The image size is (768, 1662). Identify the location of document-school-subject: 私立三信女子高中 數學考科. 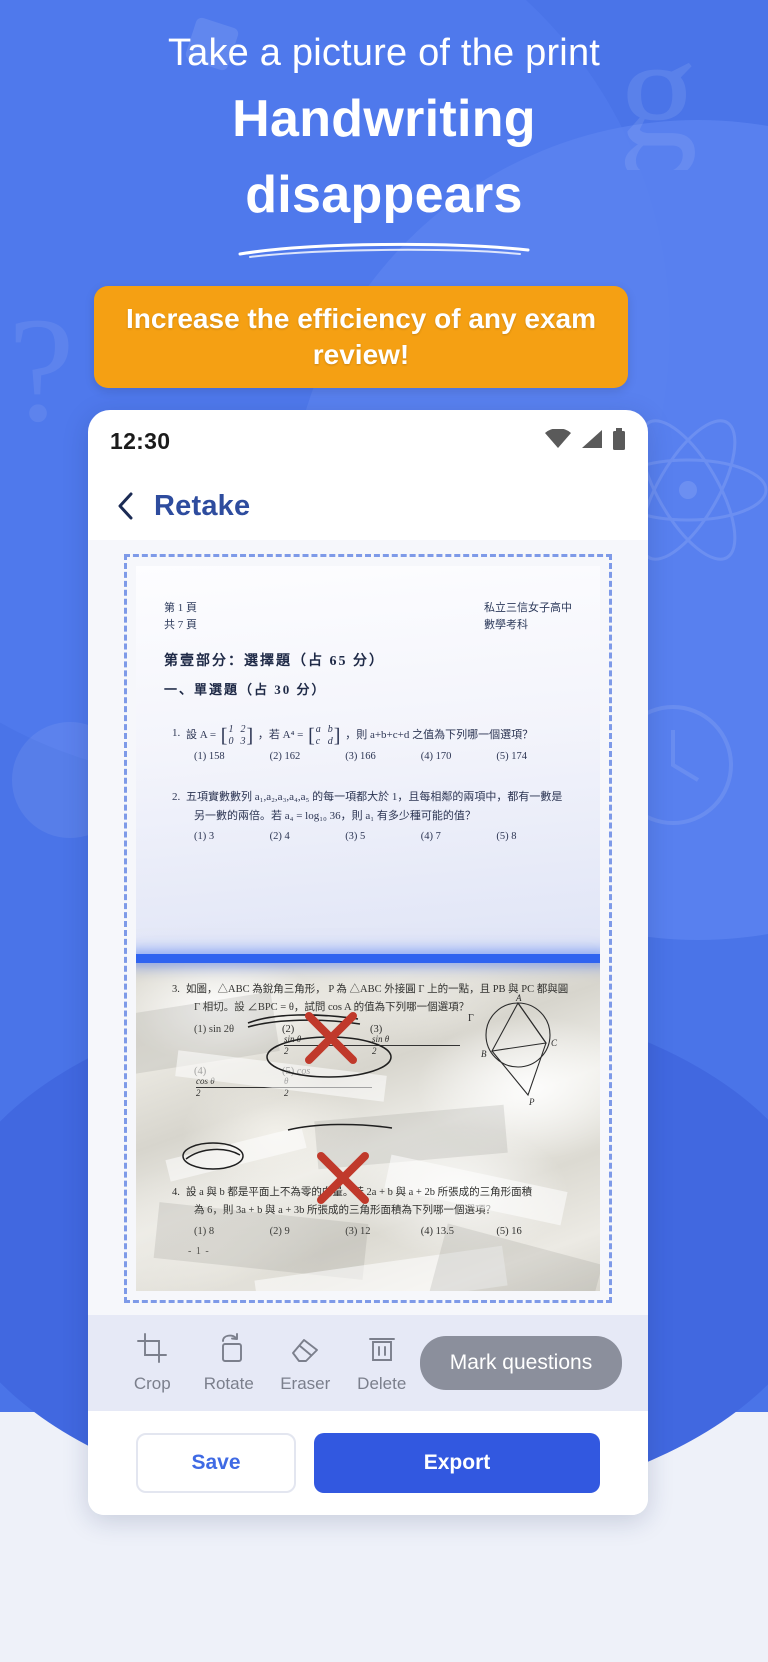
(528, 617).